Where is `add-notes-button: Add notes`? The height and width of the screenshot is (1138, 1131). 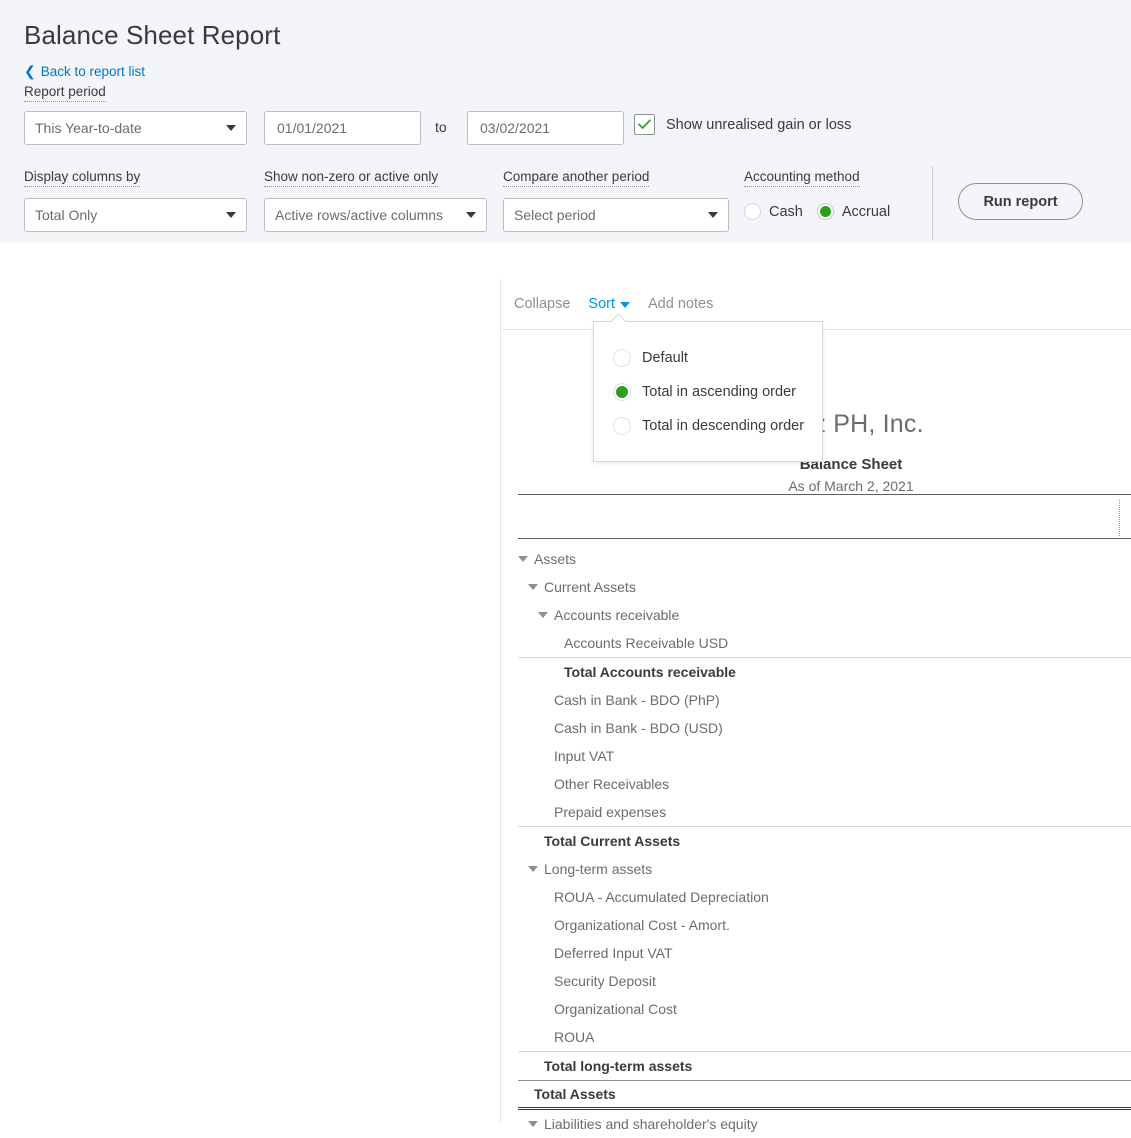
add-notes-button: Add notes is located at coordinates (680, 304).